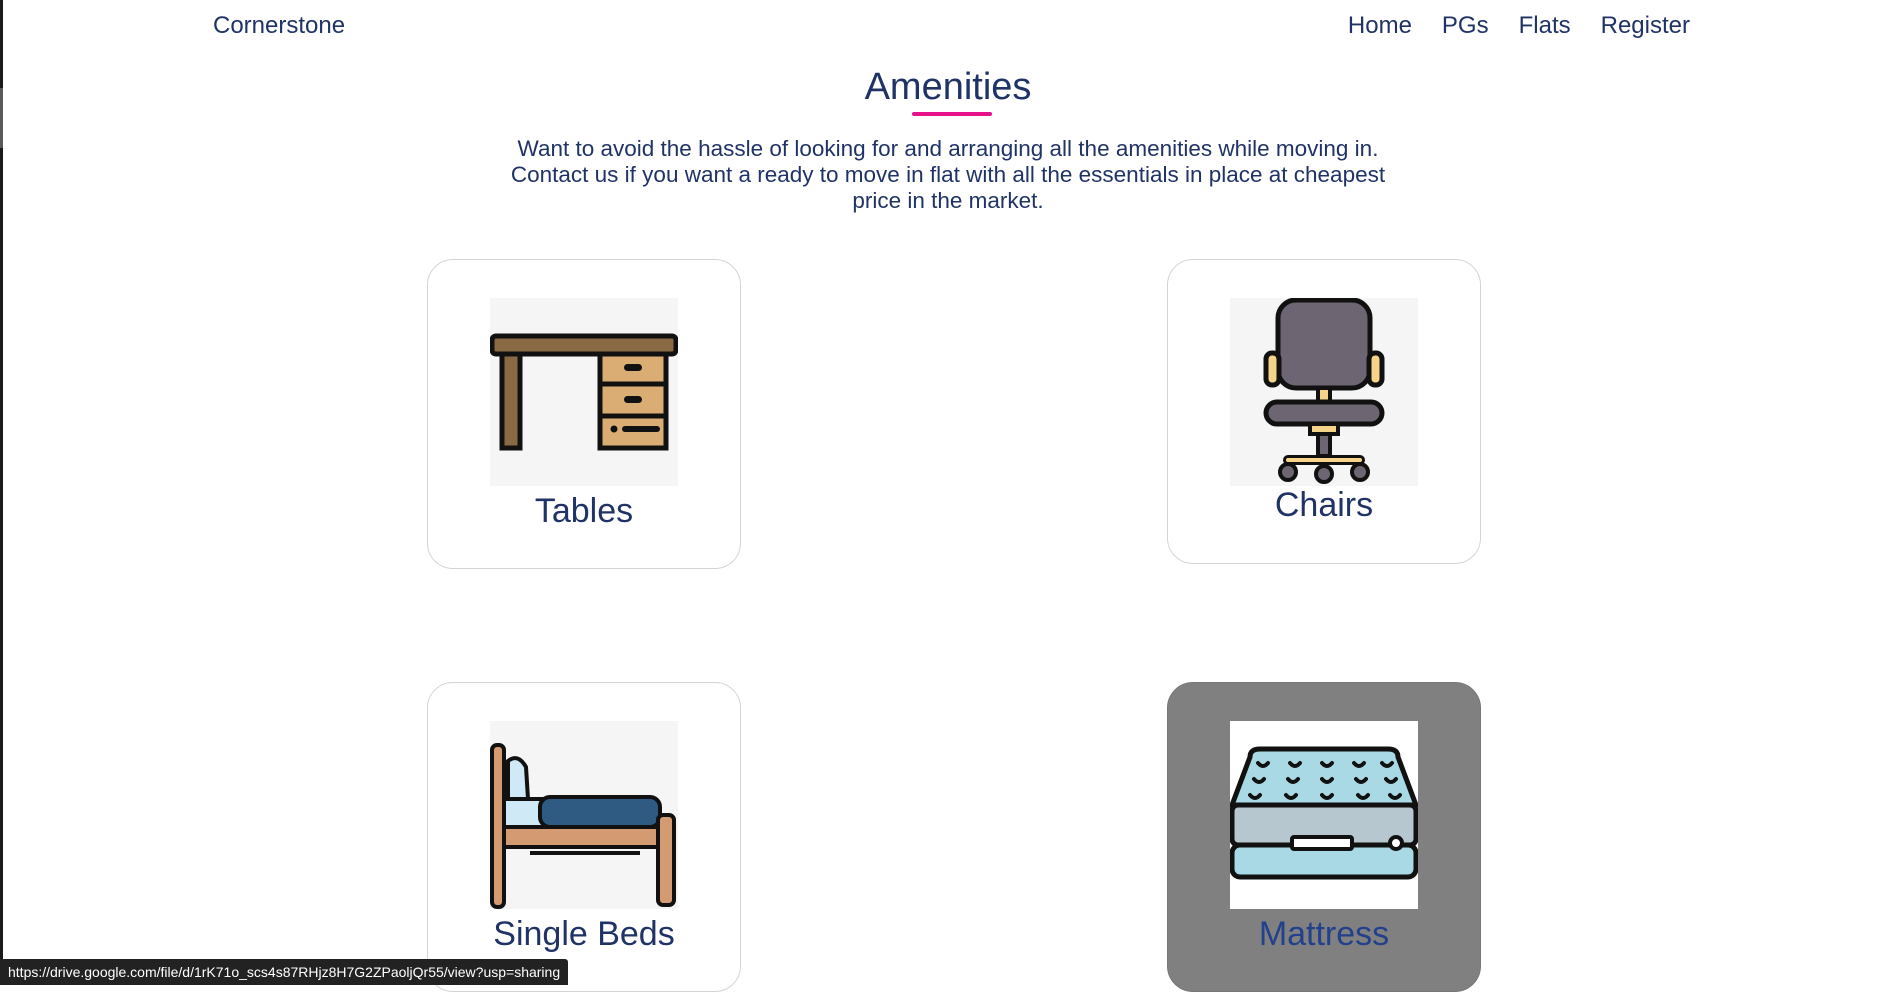  Describe the element at coordinates (1324, 505) in the screenshot. I see `amenity-label: Chairs` at that location.